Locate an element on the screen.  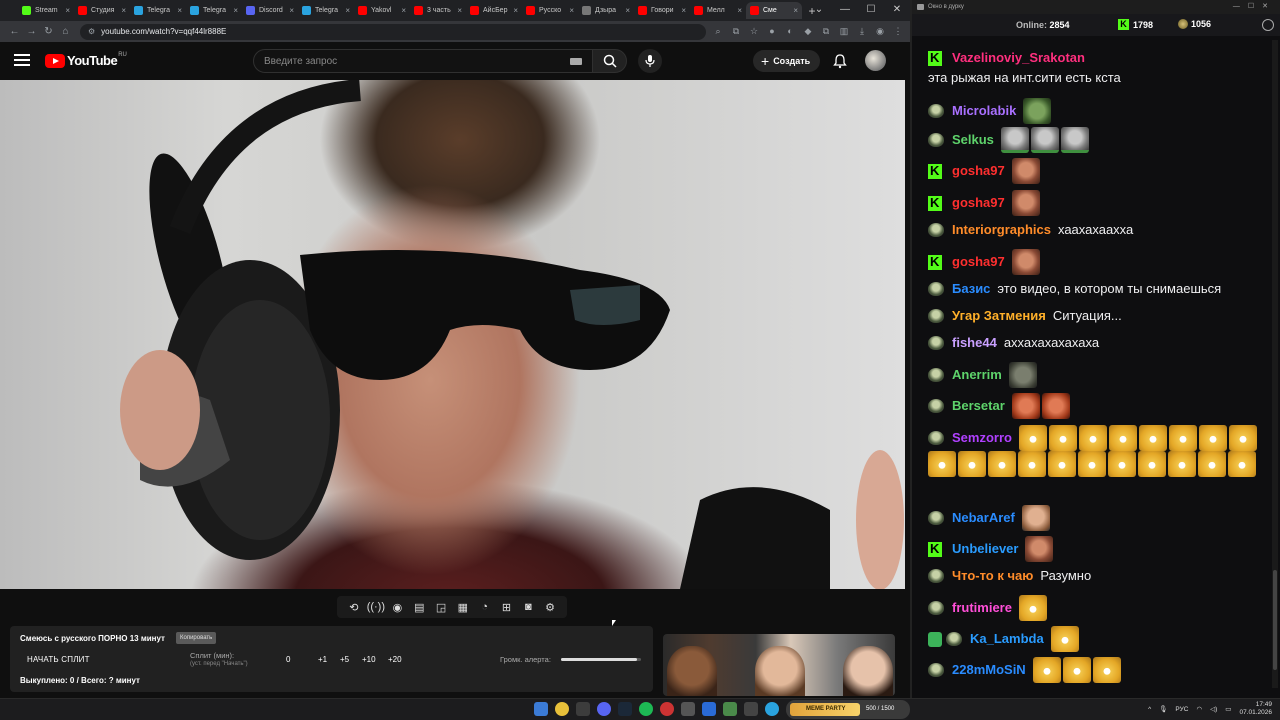
increment-10-button: +10 is located at coordinates (369, 659).